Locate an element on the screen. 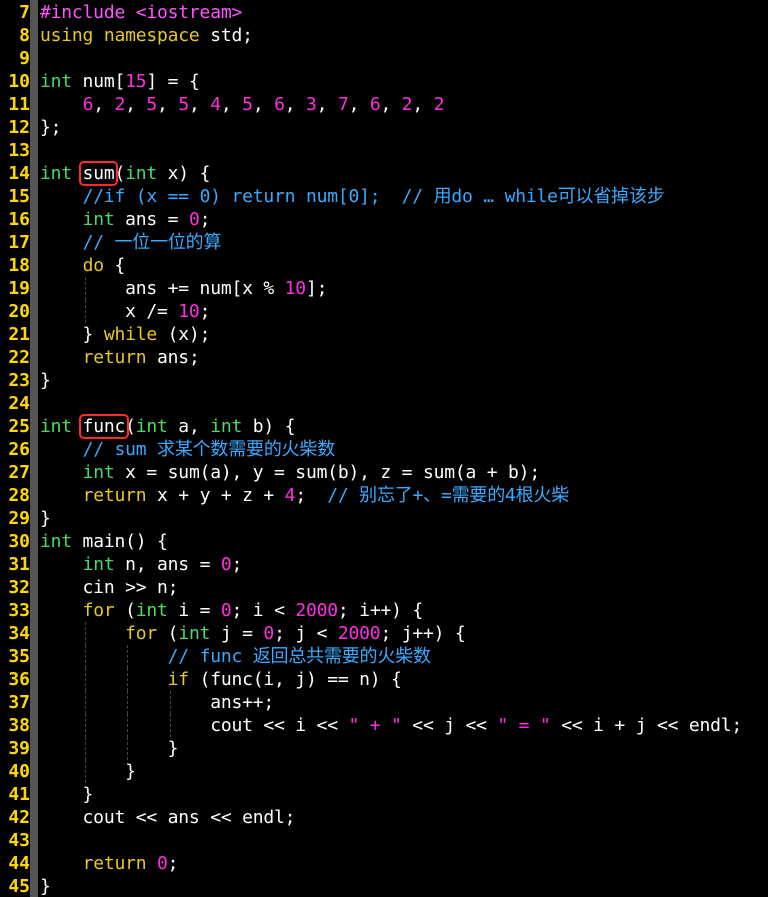  code-token: for is located at coordinates (98, 610).